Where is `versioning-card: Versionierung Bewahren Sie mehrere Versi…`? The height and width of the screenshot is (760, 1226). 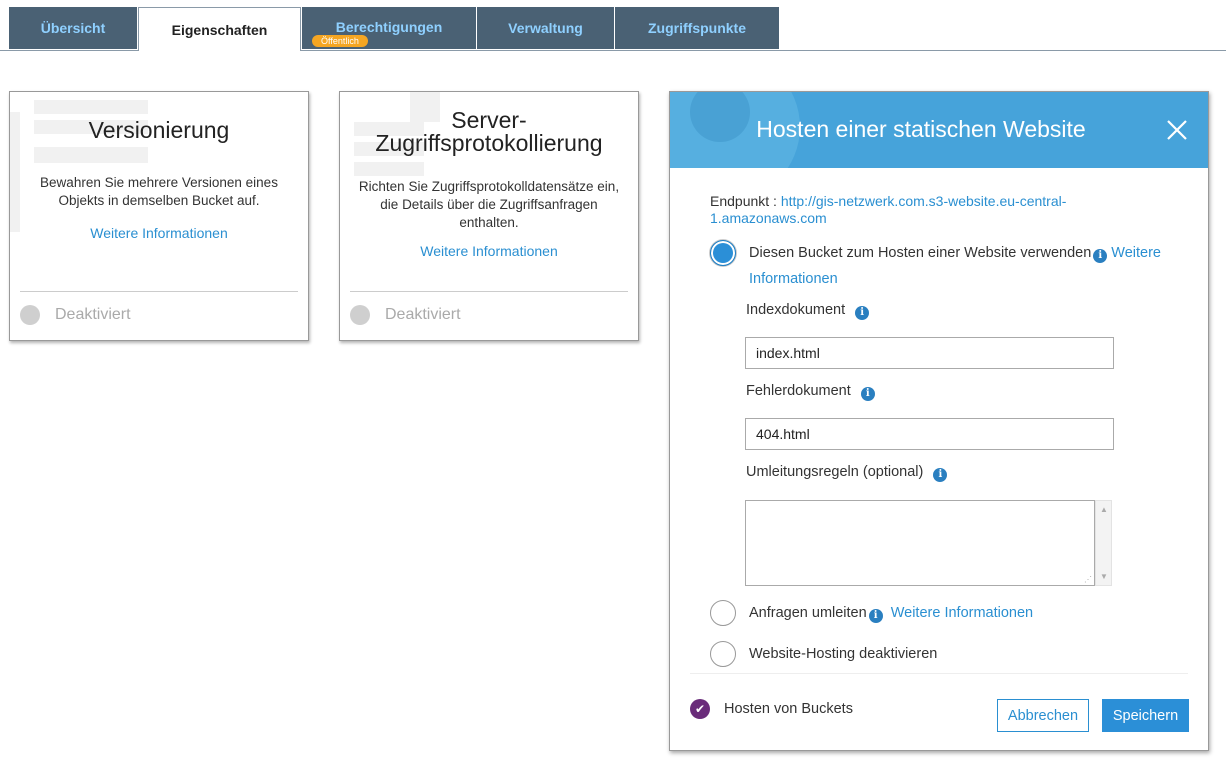 versioning-card: Versionierung Bewahren Sie mehrere Versi… is located at coordinates (159, 216).